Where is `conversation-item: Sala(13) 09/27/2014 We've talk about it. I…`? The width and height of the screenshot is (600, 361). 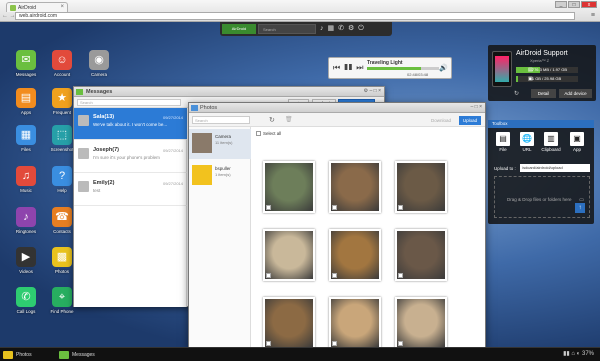
conversation-item: Sala(13) 09/27/2014 We've talk about it. I… is located at coordinates (130, 124).